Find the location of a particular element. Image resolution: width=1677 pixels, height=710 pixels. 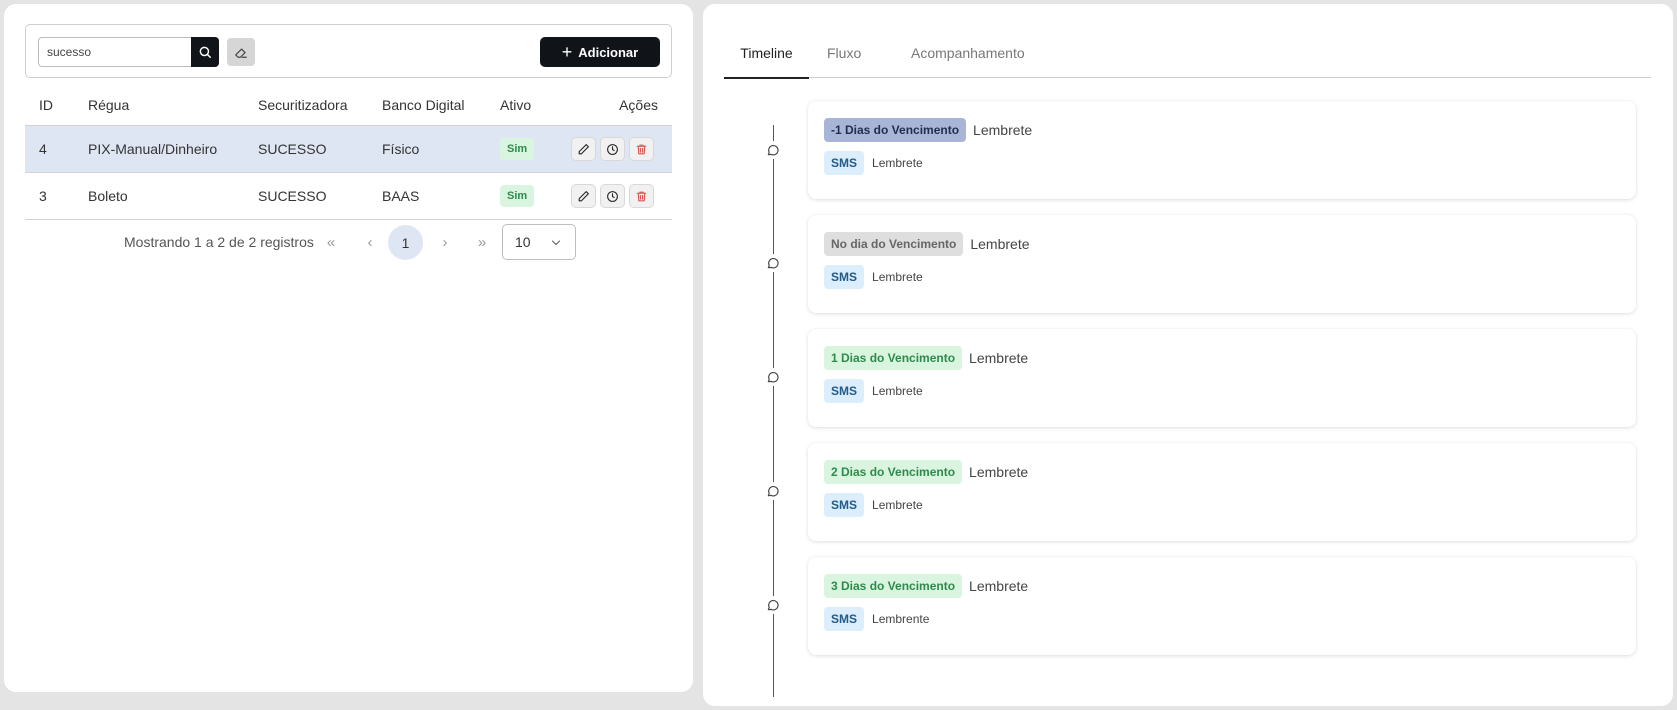

header-acoes: Ações is located at coordinates (638, 104).